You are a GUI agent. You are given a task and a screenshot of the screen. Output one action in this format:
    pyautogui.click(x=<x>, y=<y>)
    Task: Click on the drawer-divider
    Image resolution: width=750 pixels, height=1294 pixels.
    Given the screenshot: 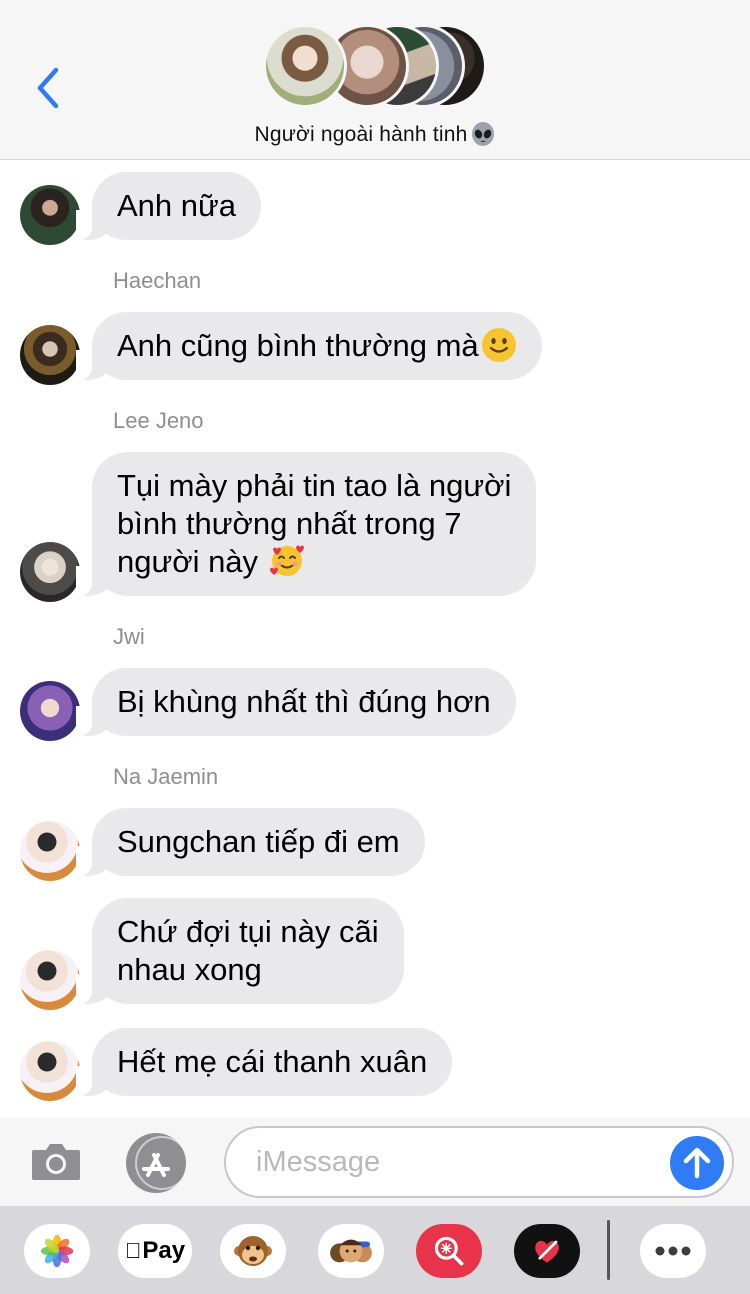 What is the action you would take?
    pyautogui.click(x=608, y=1250)
    